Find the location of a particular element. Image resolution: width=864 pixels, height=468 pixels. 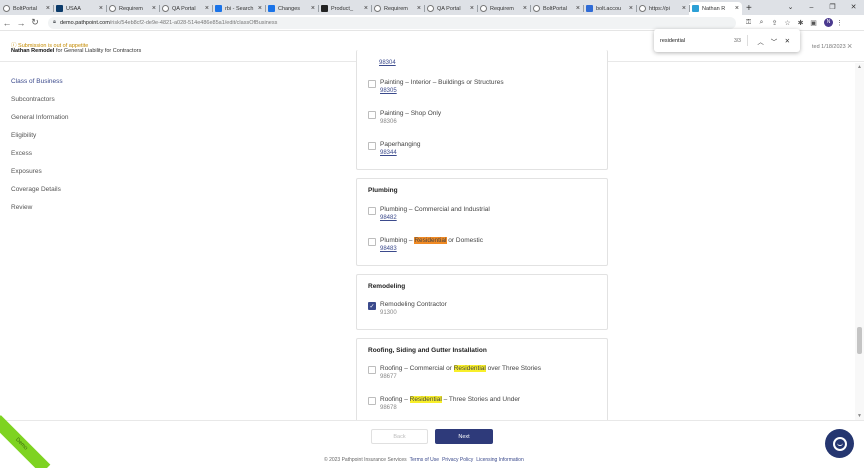

browser-tab: https://pi × is located at coordinates (662, 8).